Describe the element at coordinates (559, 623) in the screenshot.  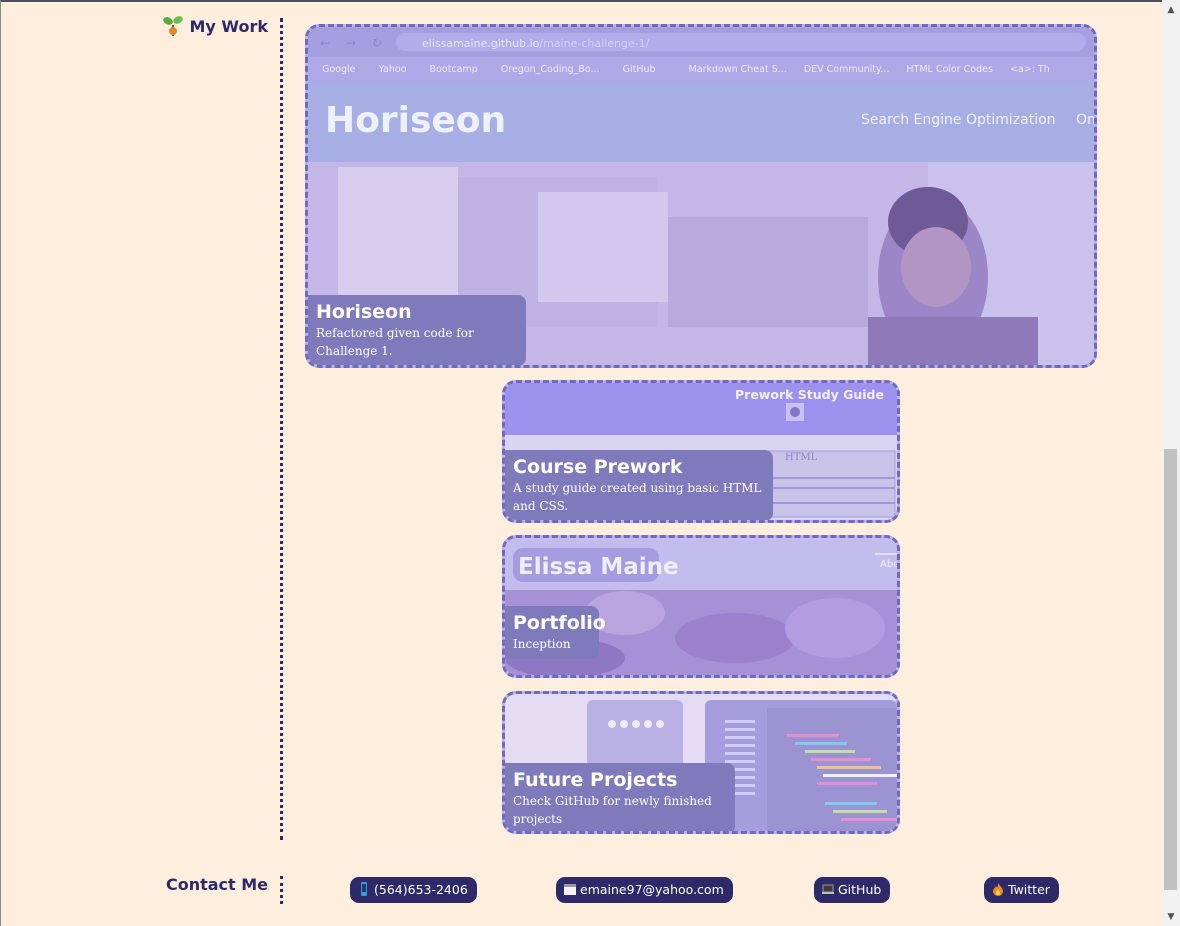
I see `project-title: Portfolio` at that location.